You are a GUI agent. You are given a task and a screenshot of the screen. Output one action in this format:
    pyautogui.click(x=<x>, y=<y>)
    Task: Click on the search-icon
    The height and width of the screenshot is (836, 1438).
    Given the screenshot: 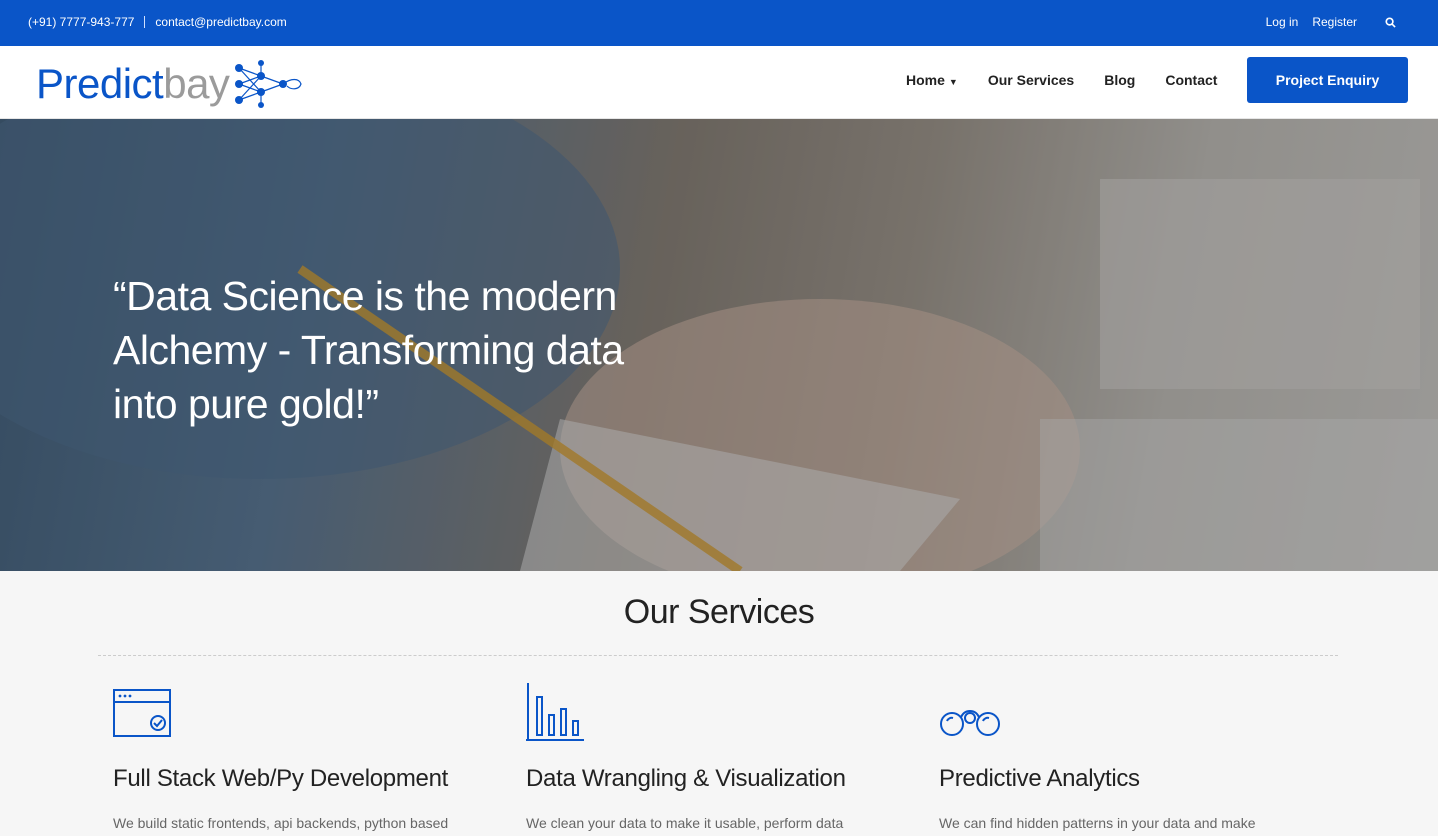 What is the action you would take?
    pyautogui.click(x=1390, y=22)
    